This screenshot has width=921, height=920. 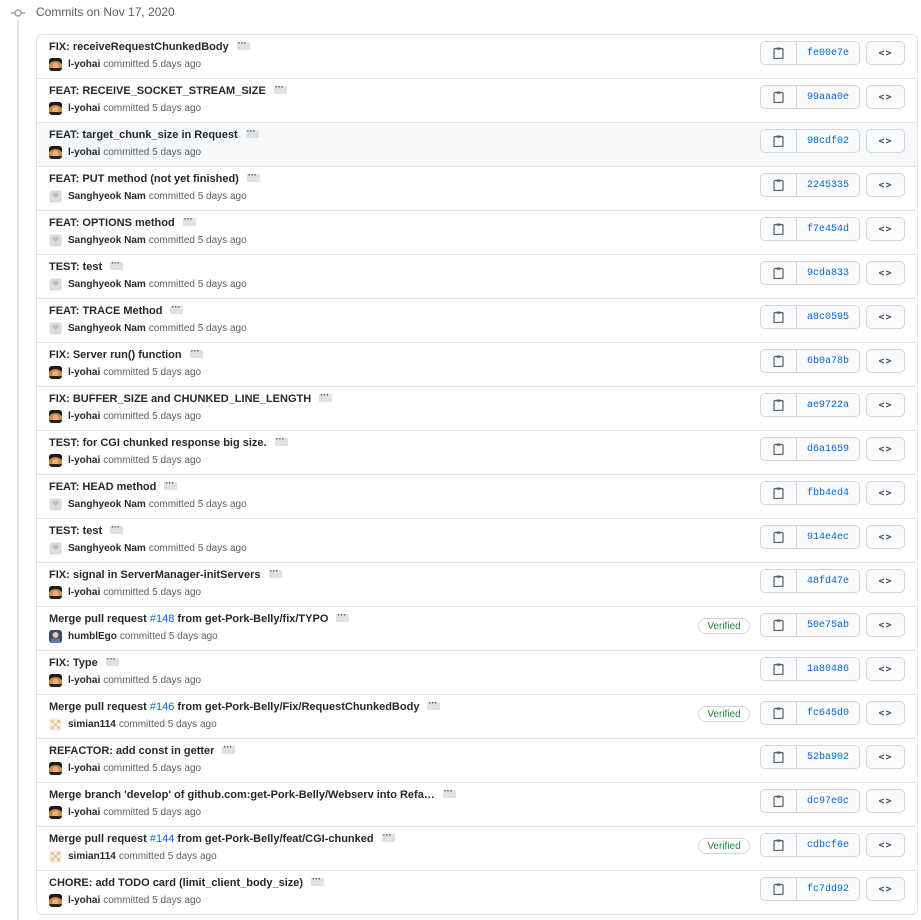 What do you see at coordinates (144, 179) in the screenshot?
I see `commit-message-text: FEAT: PUT method (not yet finished)` at bounding box center [144, 179].